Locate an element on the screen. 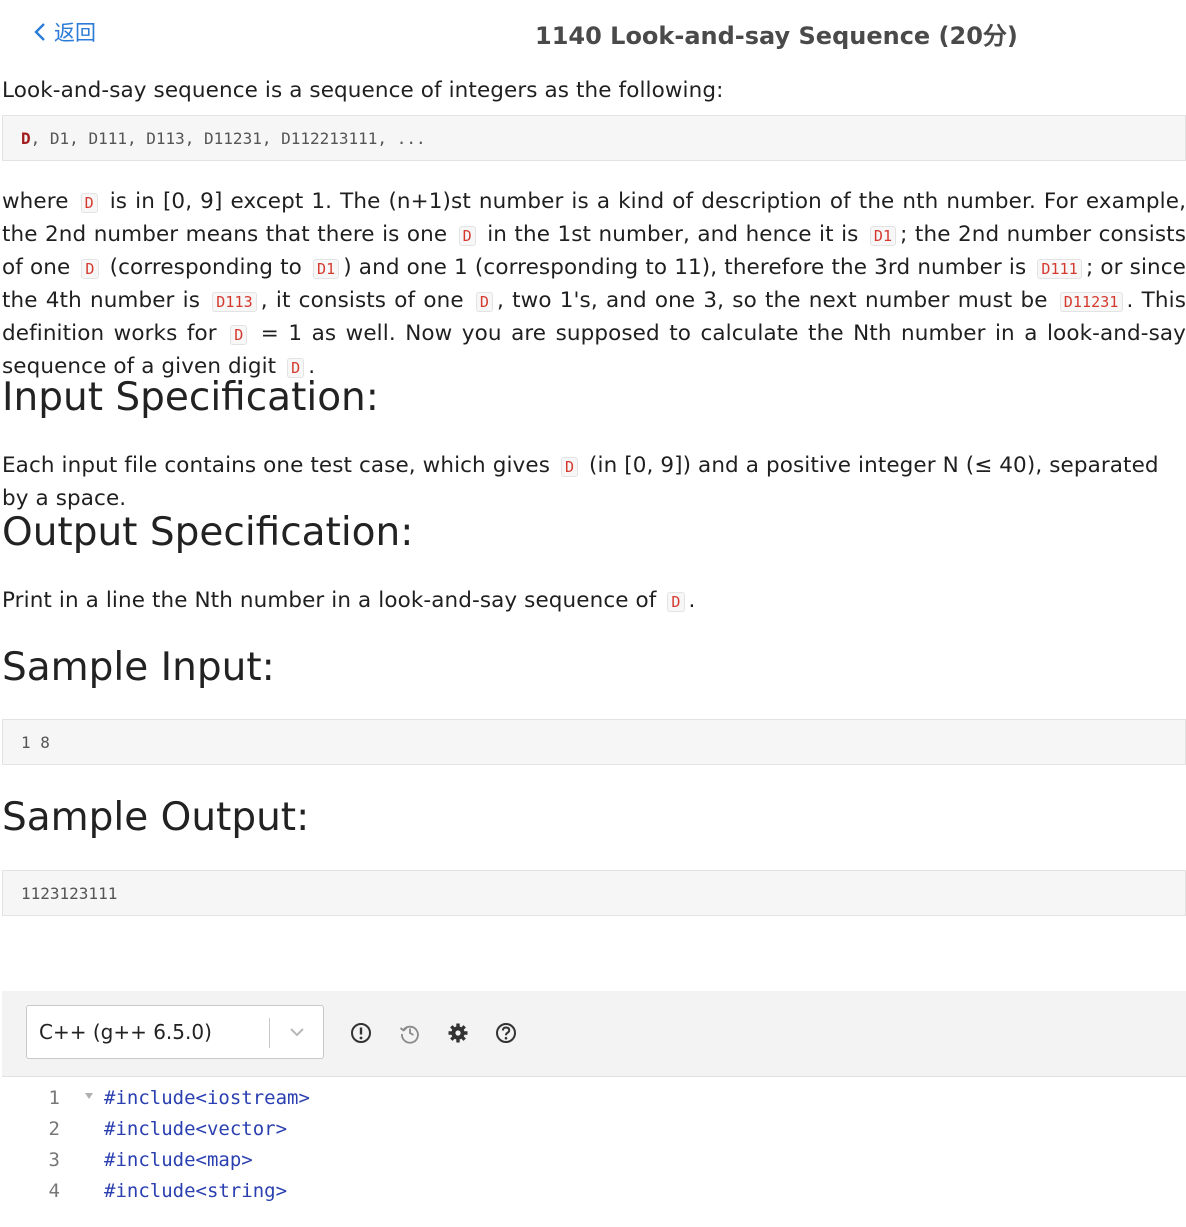 The height and width of the screenshot is (1227, 1186). history-icon is located at coordinates (410, 1033).